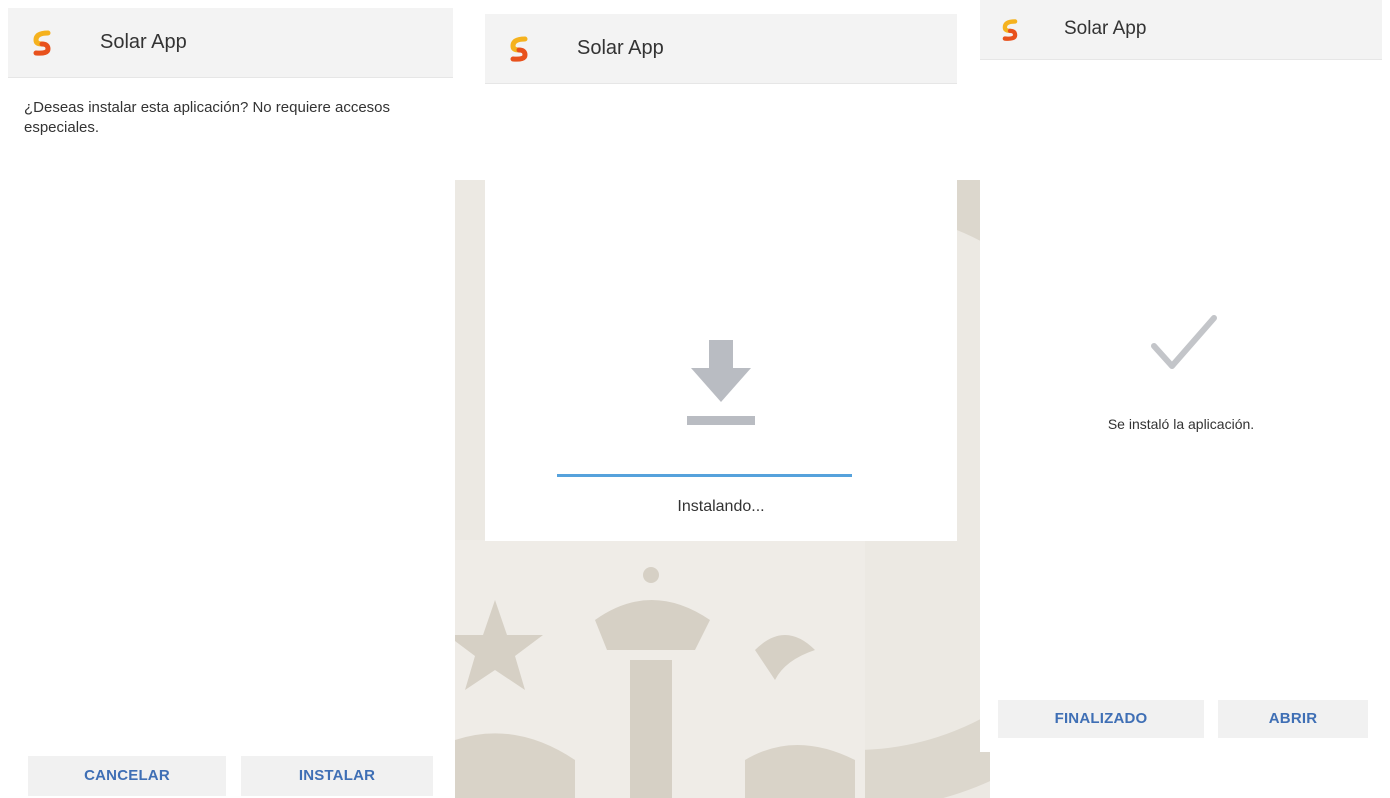  Describe the element at coordinates (721, 382) in the screenshot. I see `download-icon` at that location.